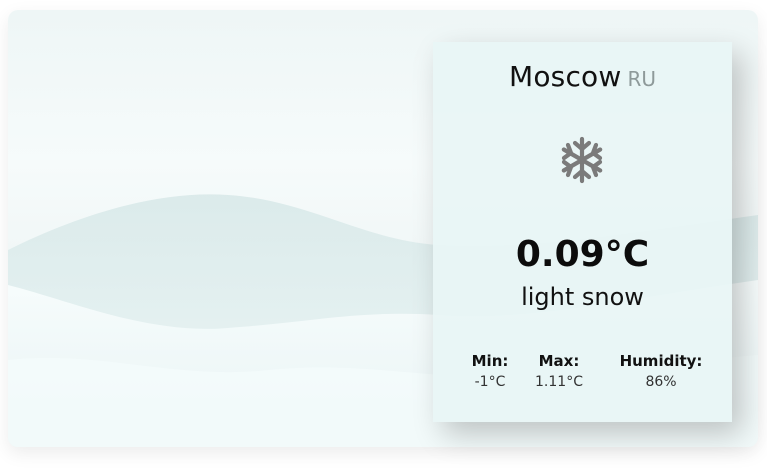 This screenshot has width=767, height=468. I want to click on snowflake-icon, so click(582, 160).